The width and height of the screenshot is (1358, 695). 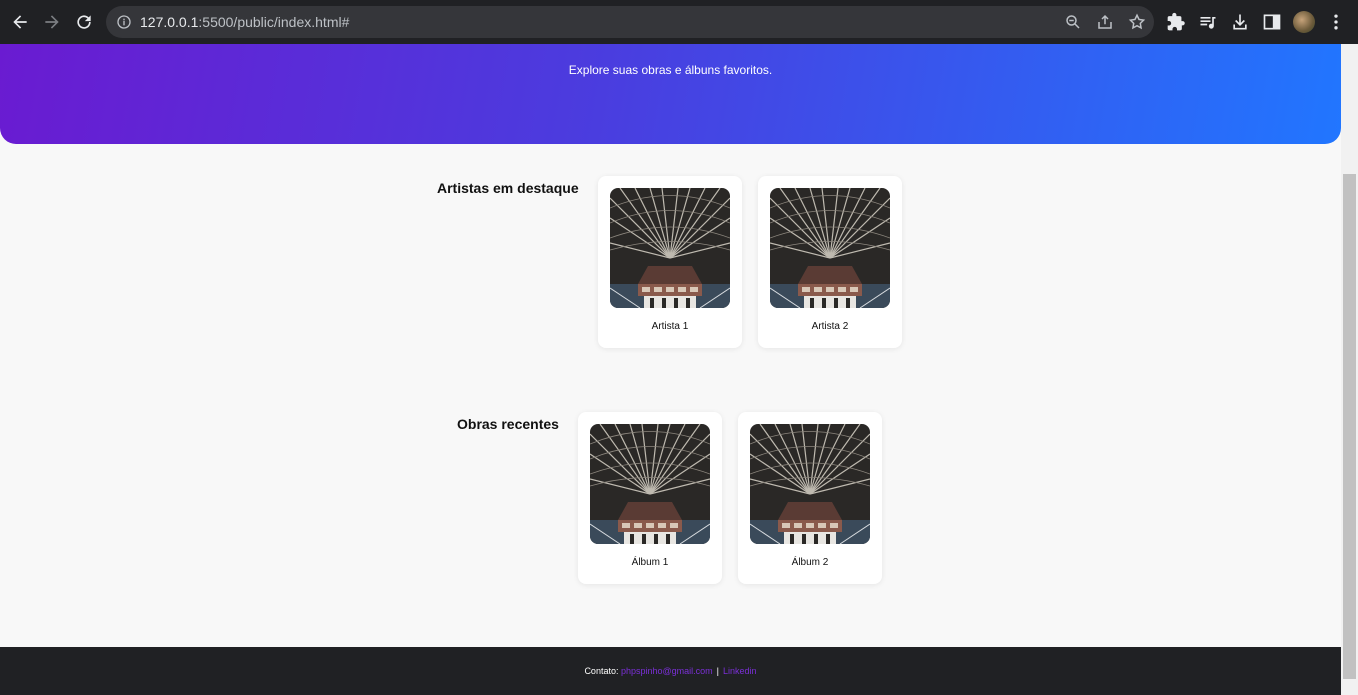 What do you see at coordinates (1304, 22) in the screenshot?
I see `profile-avatar` at bounding box center [1304, 22].